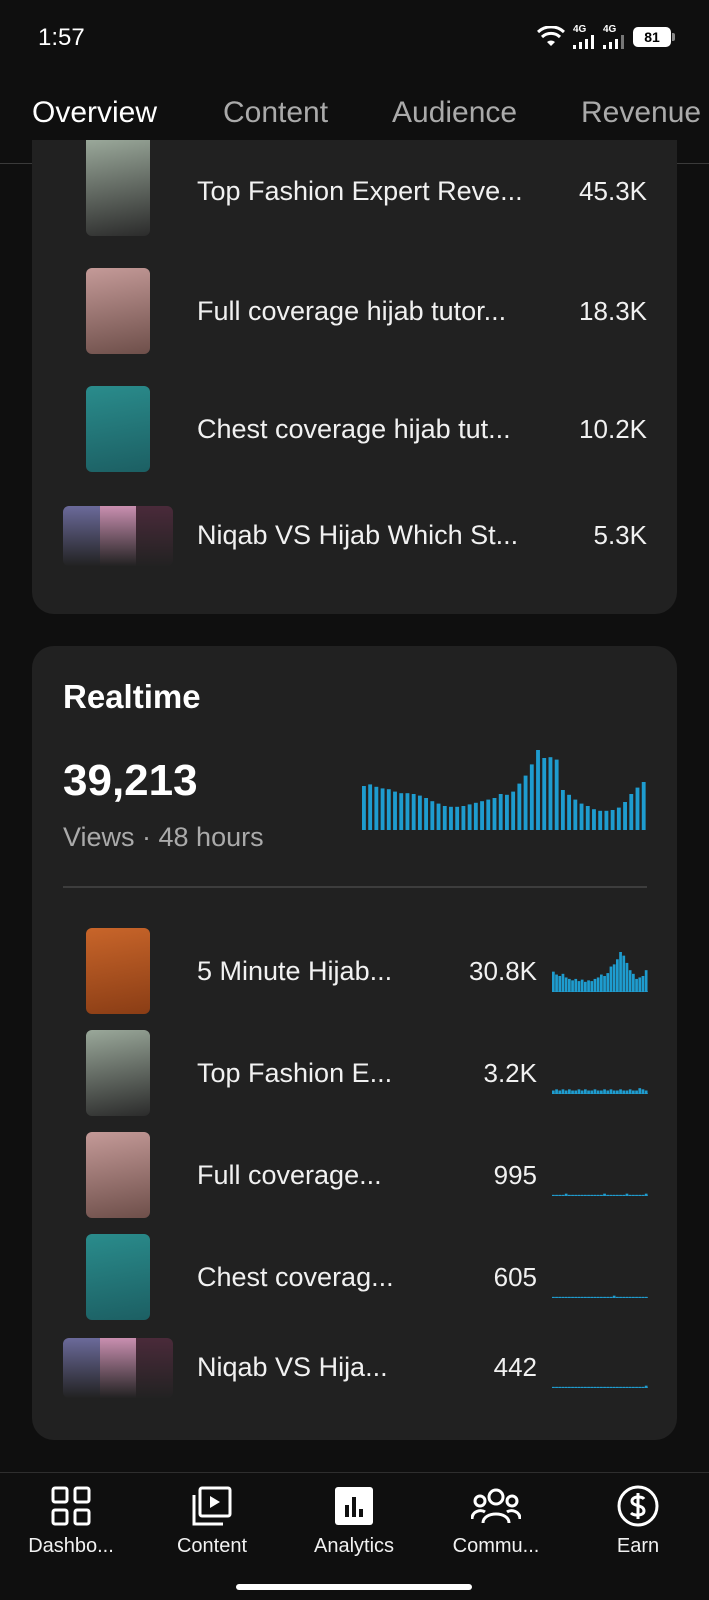  Describe the element at coordinates (580, 29) in the screenshot. I see `network-type-1: 4G` at that location.